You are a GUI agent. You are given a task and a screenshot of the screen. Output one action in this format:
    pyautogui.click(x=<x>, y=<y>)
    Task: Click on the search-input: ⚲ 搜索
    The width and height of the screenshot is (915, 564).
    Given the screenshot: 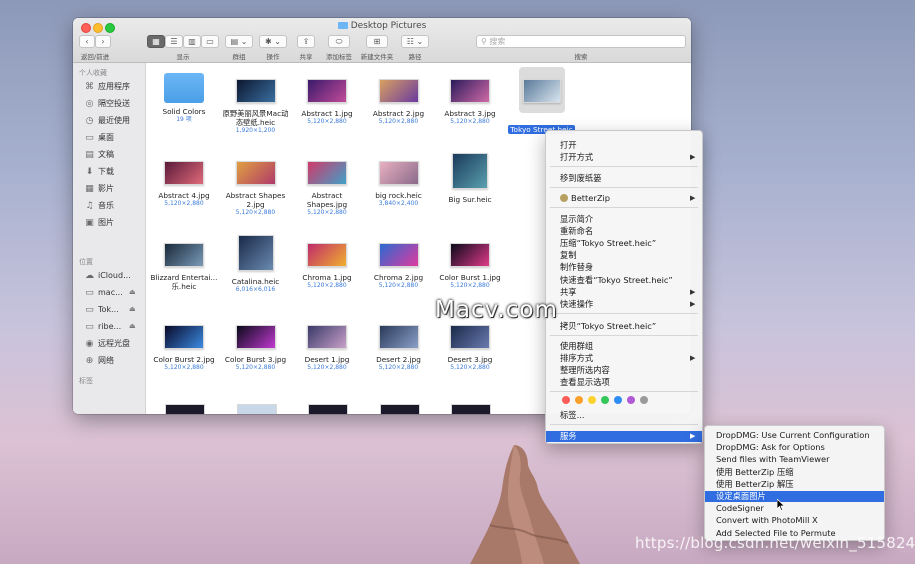 What is the action you would take?
    pyautogui.click(x=581, y=41)
    